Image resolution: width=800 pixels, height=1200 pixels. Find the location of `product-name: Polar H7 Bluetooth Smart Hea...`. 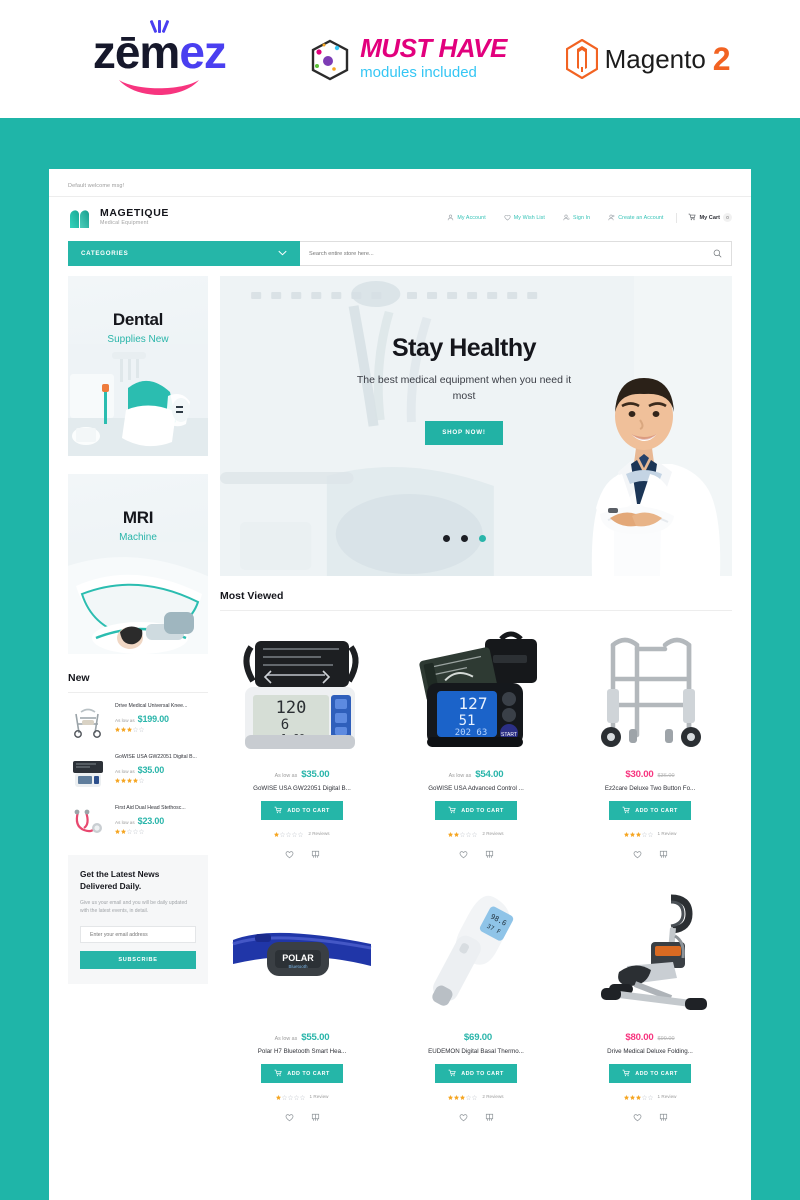

product-name: Polar H7 Bluetooth Smart Hea... is located at coordinates (302, 1051).